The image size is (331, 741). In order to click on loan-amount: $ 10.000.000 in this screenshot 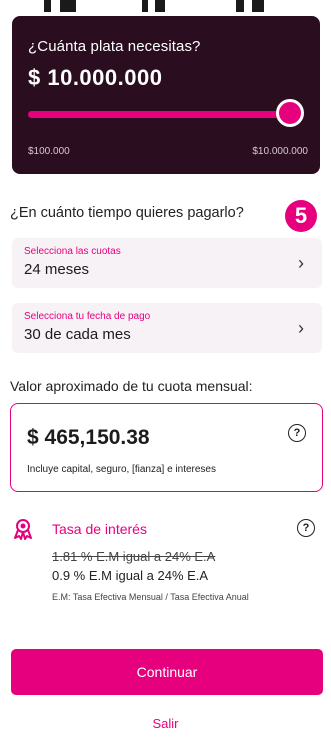, I will do `click(95, 77)`.